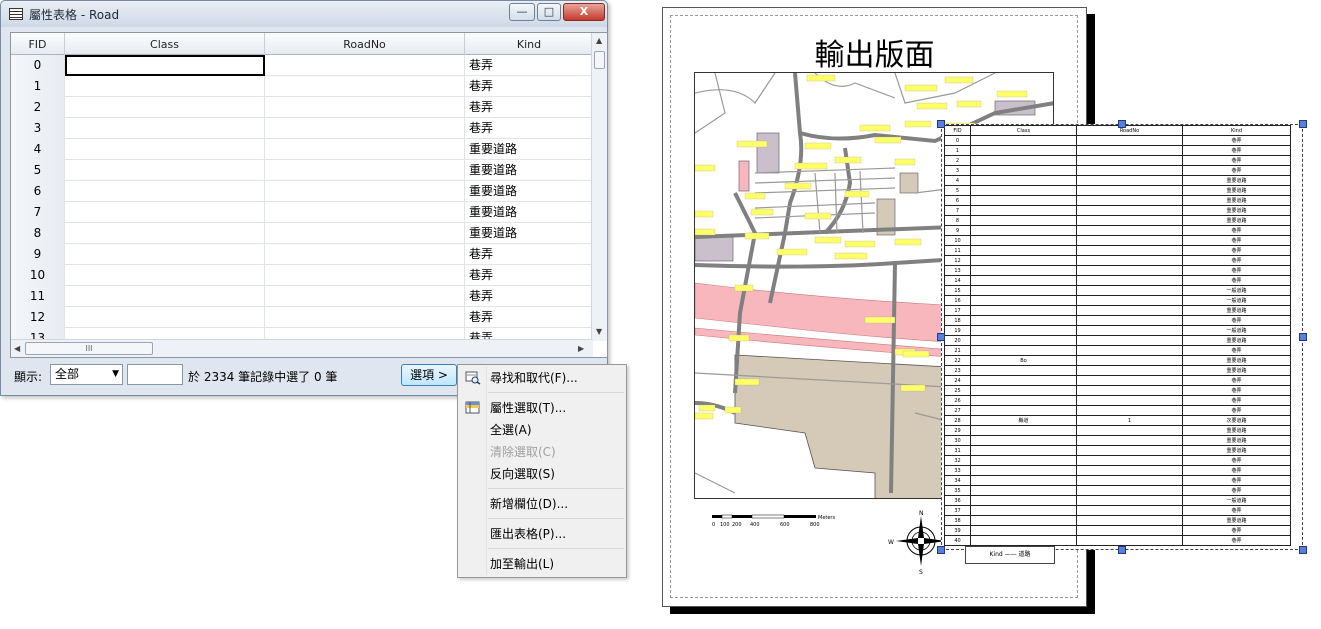 The image size is (1321, 629). I want to click on table-row: 11 巷弄, so click(302, 296).